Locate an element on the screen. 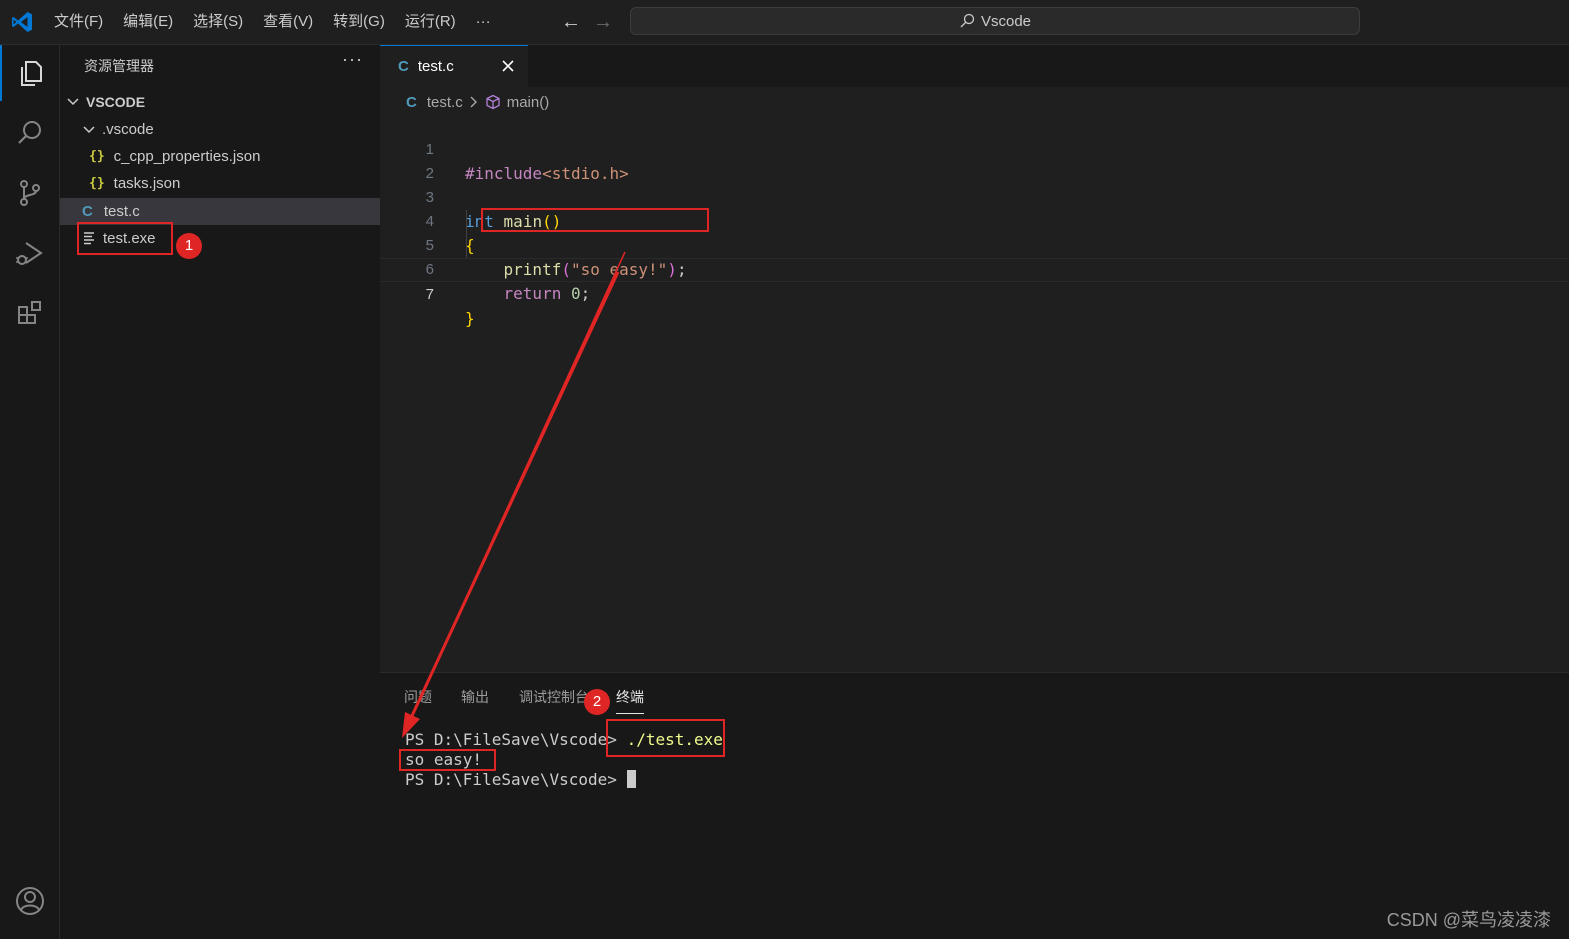  menu-bar: 文件(F) 编辑(E) 选择(S) 查看(V) 转到(G) 运行(R) ··· is located at coordinates (272, 22).